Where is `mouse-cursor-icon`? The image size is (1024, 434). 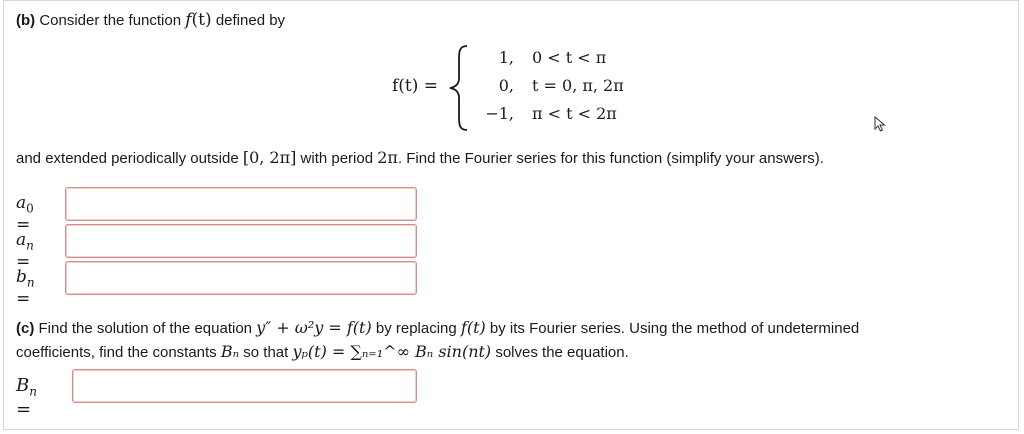 mouse-cursor-icon is located at coordinates (880, 124).